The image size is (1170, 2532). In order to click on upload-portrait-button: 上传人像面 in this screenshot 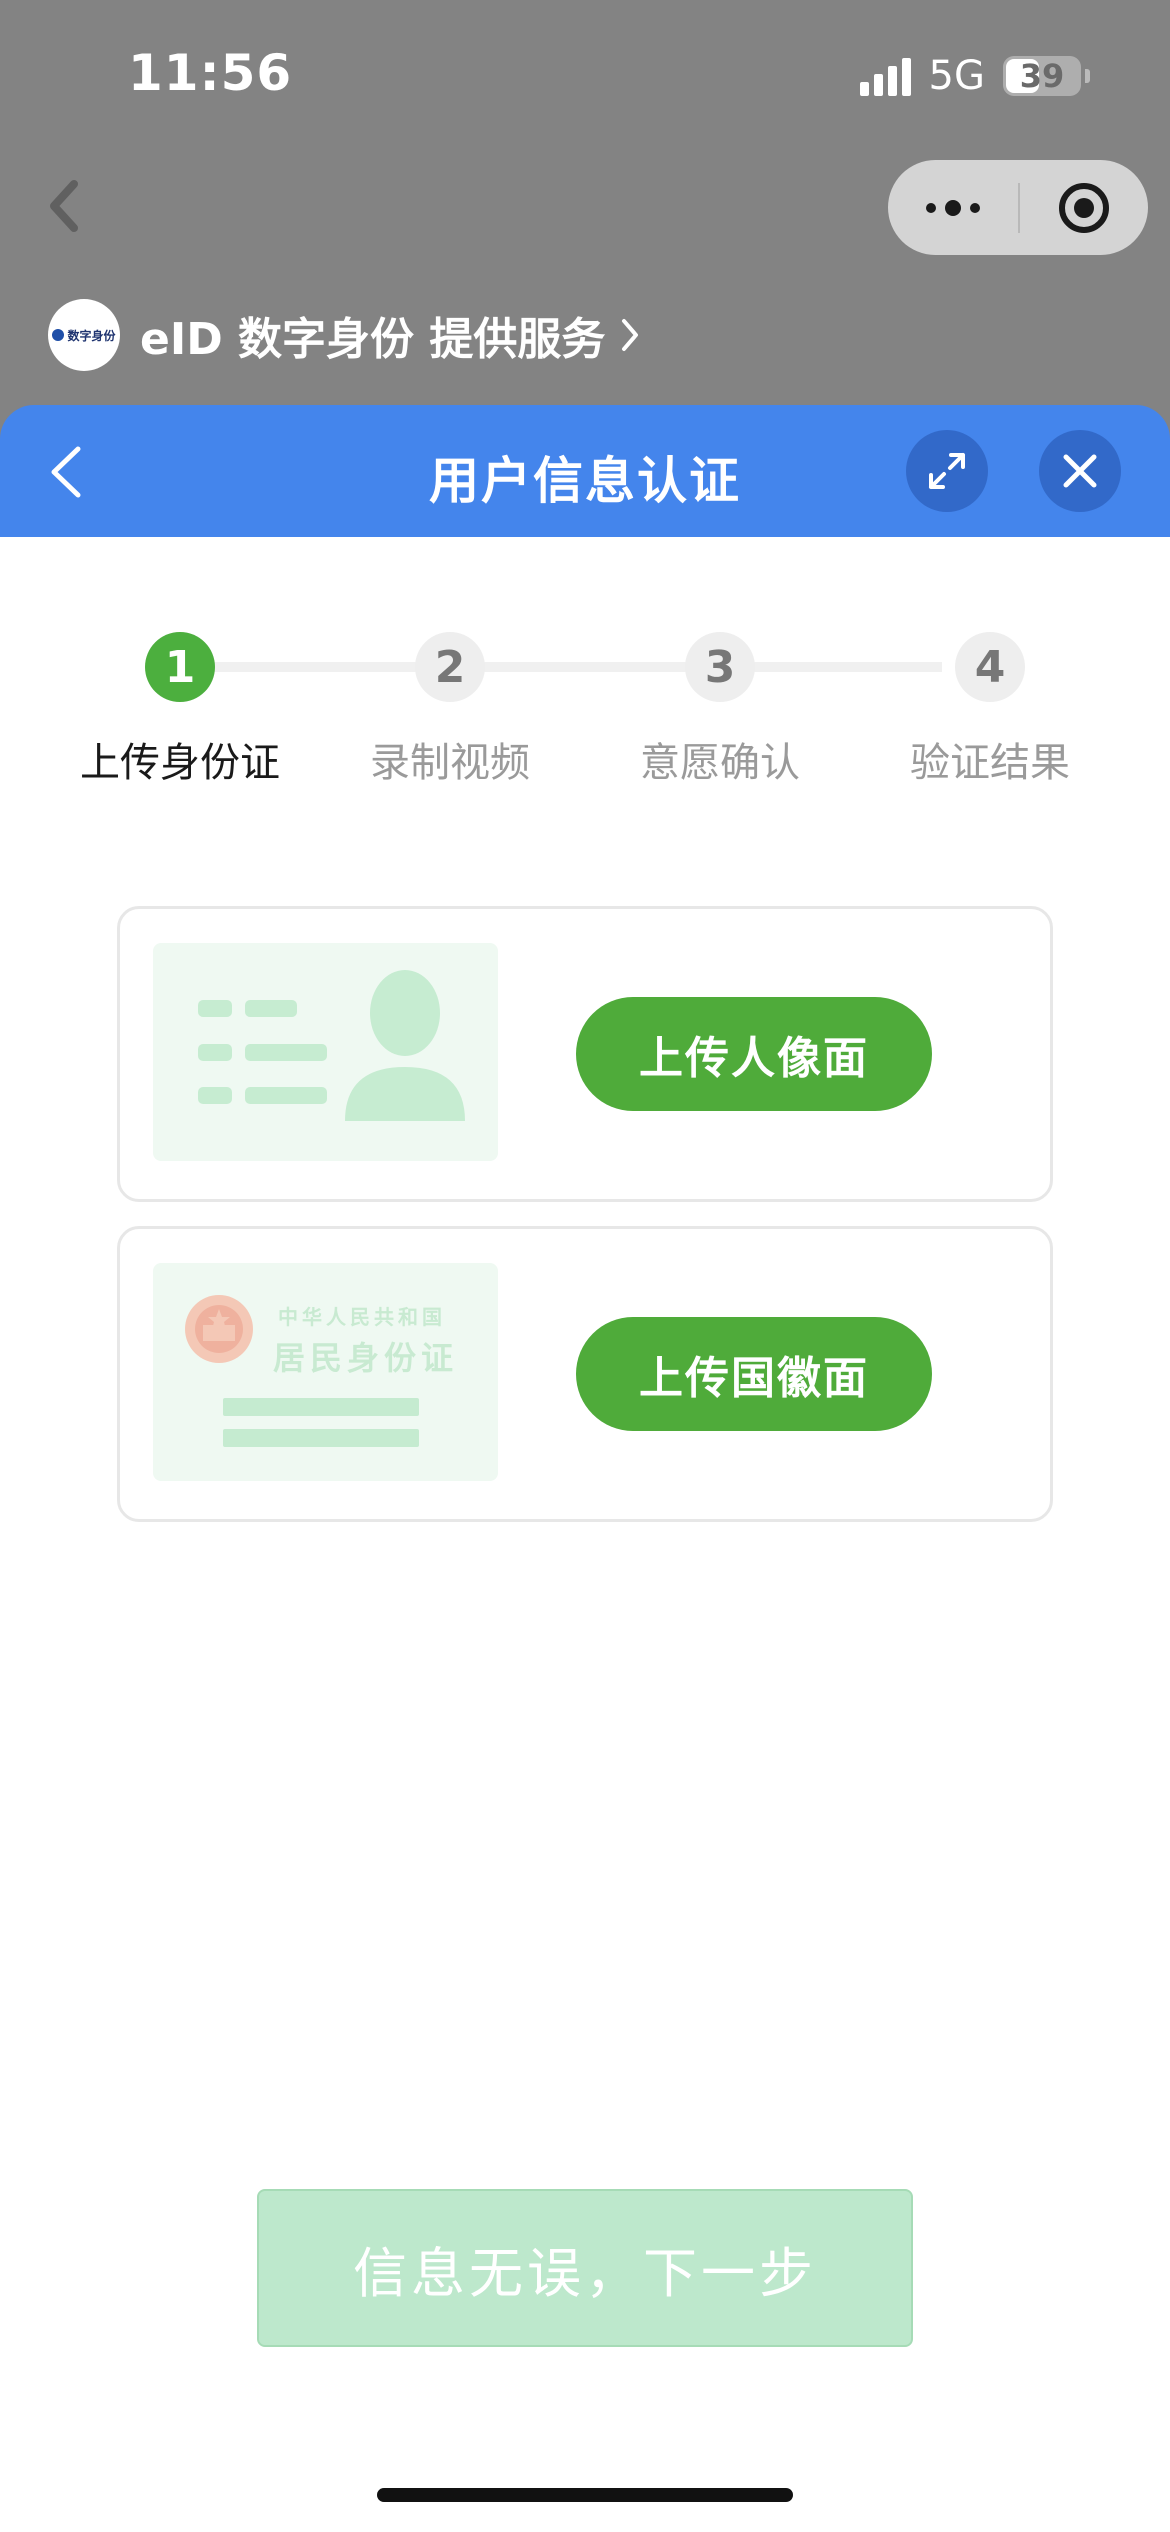, I will do `click(754, 1054)`.